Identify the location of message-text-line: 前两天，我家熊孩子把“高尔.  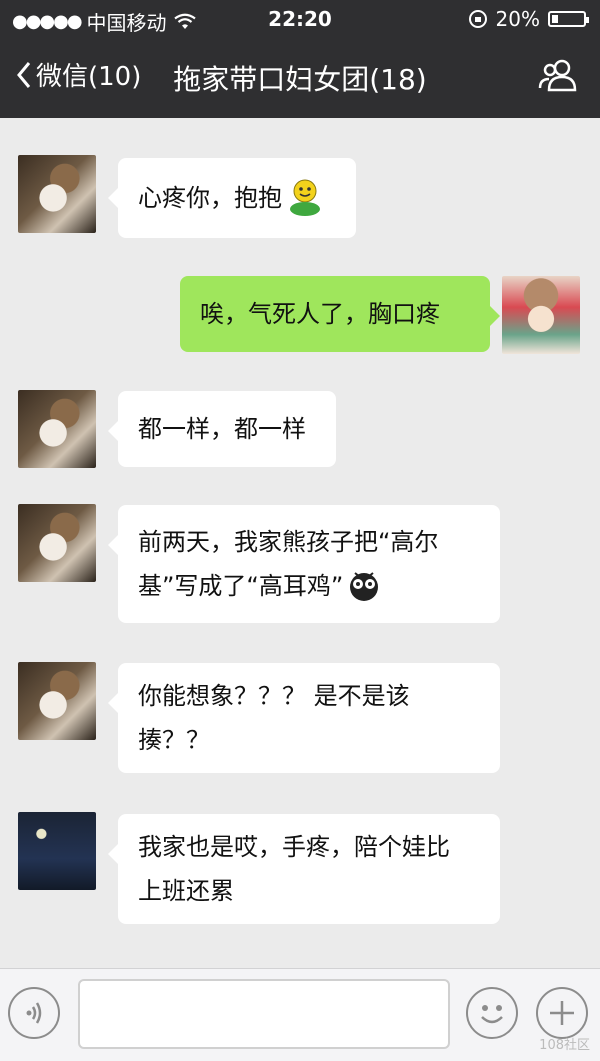
(288, 542).